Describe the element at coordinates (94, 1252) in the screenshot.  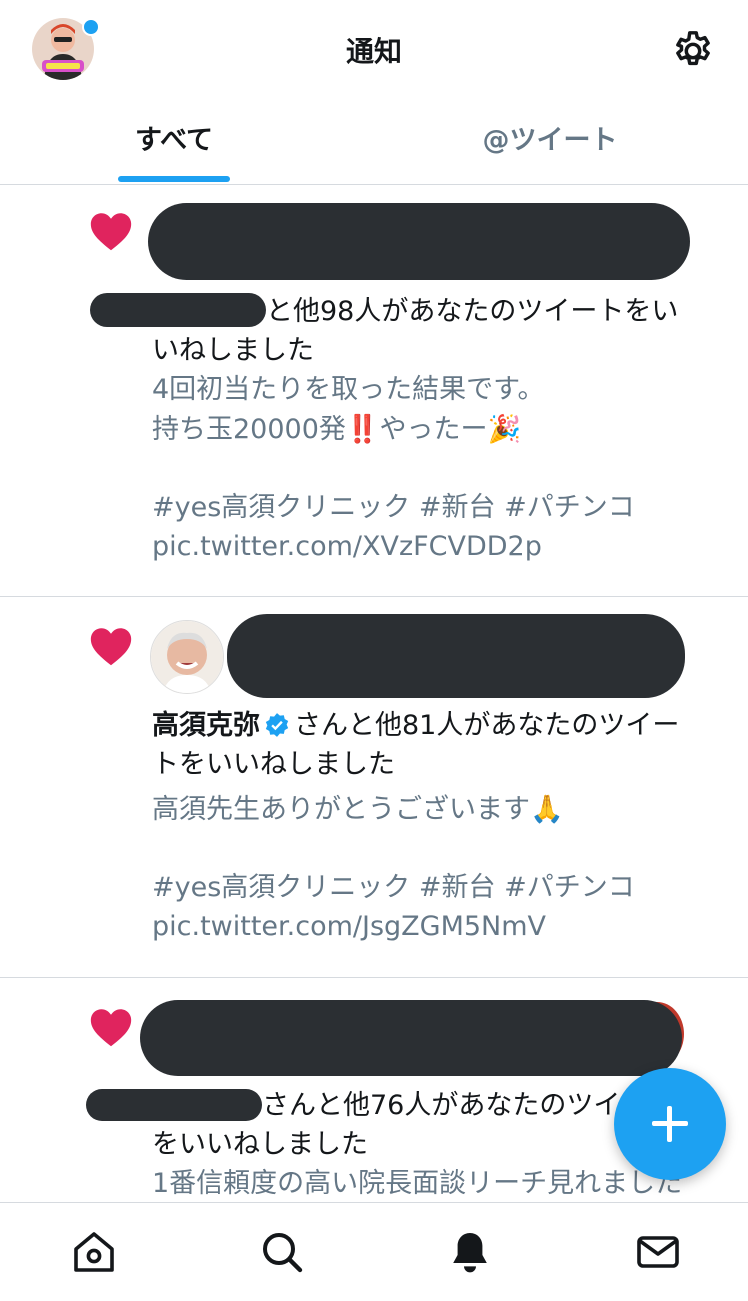
I see `home-icon` at that location.